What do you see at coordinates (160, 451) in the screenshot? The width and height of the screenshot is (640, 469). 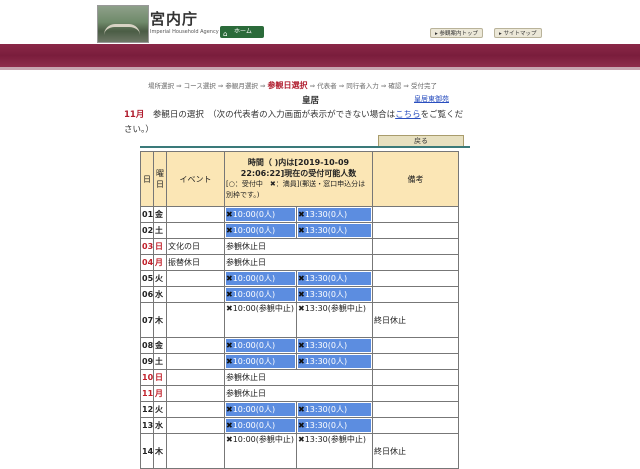 I see `weekday-cell: 木` at bounding box center [160, 451].